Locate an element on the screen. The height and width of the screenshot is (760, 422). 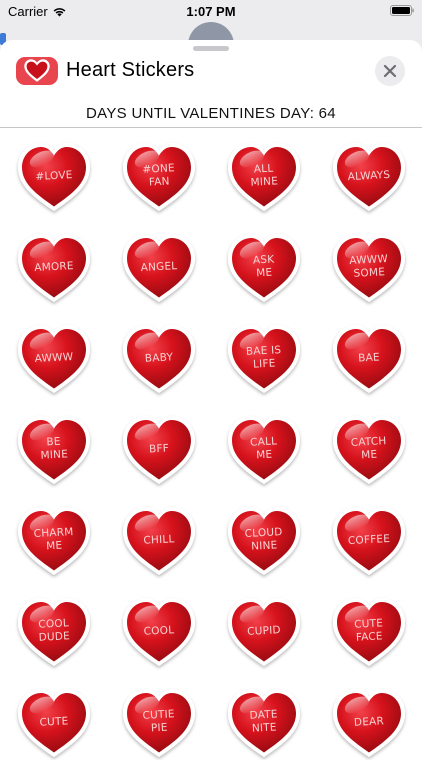
sticker-item: CLOUD NINE is located at coordinates (264, 541).